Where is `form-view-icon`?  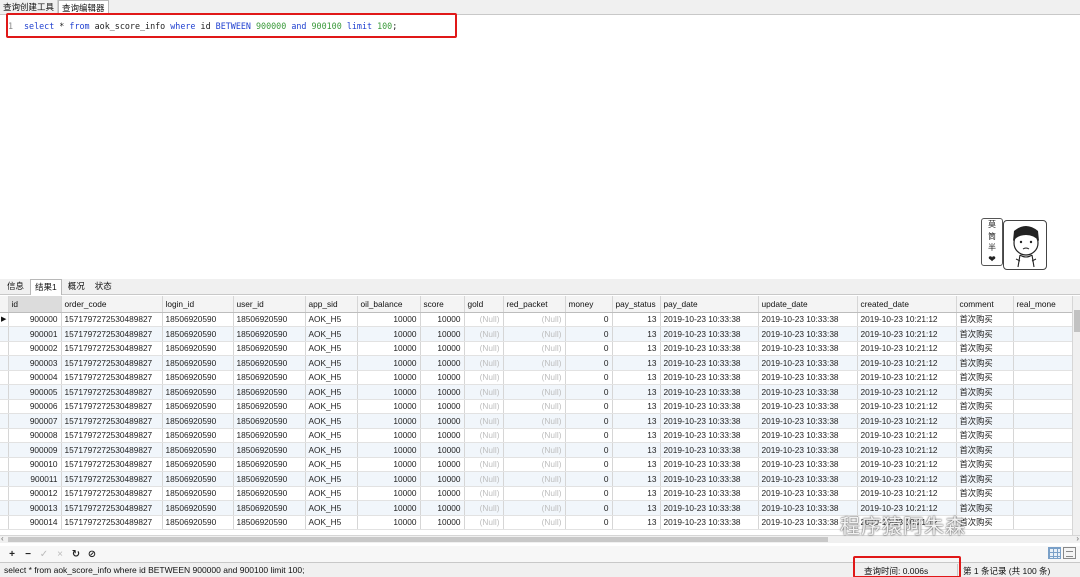 form-view-icon is located at coordinates (1069, 553).